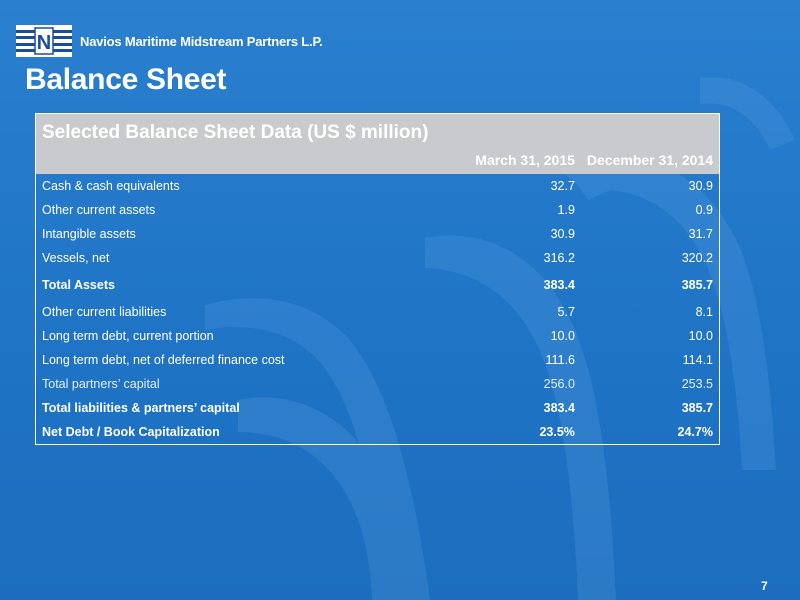  I want to click on row-label: Other current assets, so click(99, 210).